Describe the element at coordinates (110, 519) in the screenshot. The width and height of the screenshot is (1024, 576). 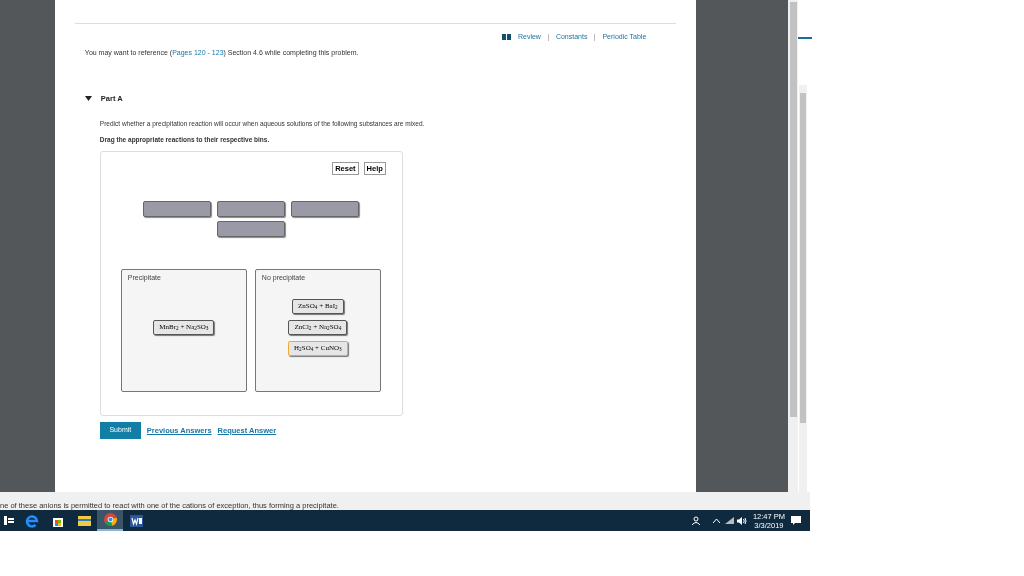
I see `chrome-circle-icon` at that location.